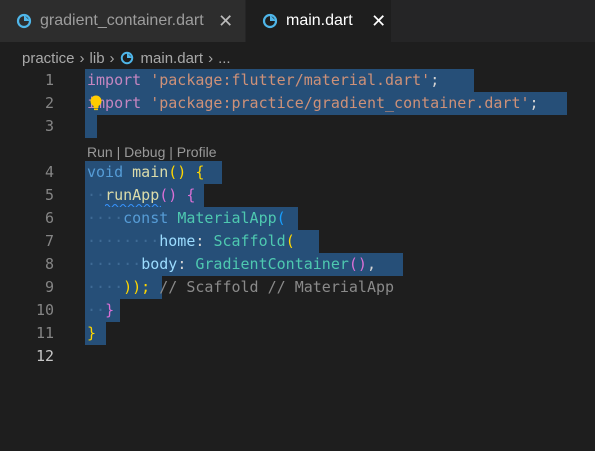 This screenshot has width=595, height=451. Describe the element at coordinates (297, 195) in the screenshot. I see `code-line: 5 ··runApp() {` at that location.